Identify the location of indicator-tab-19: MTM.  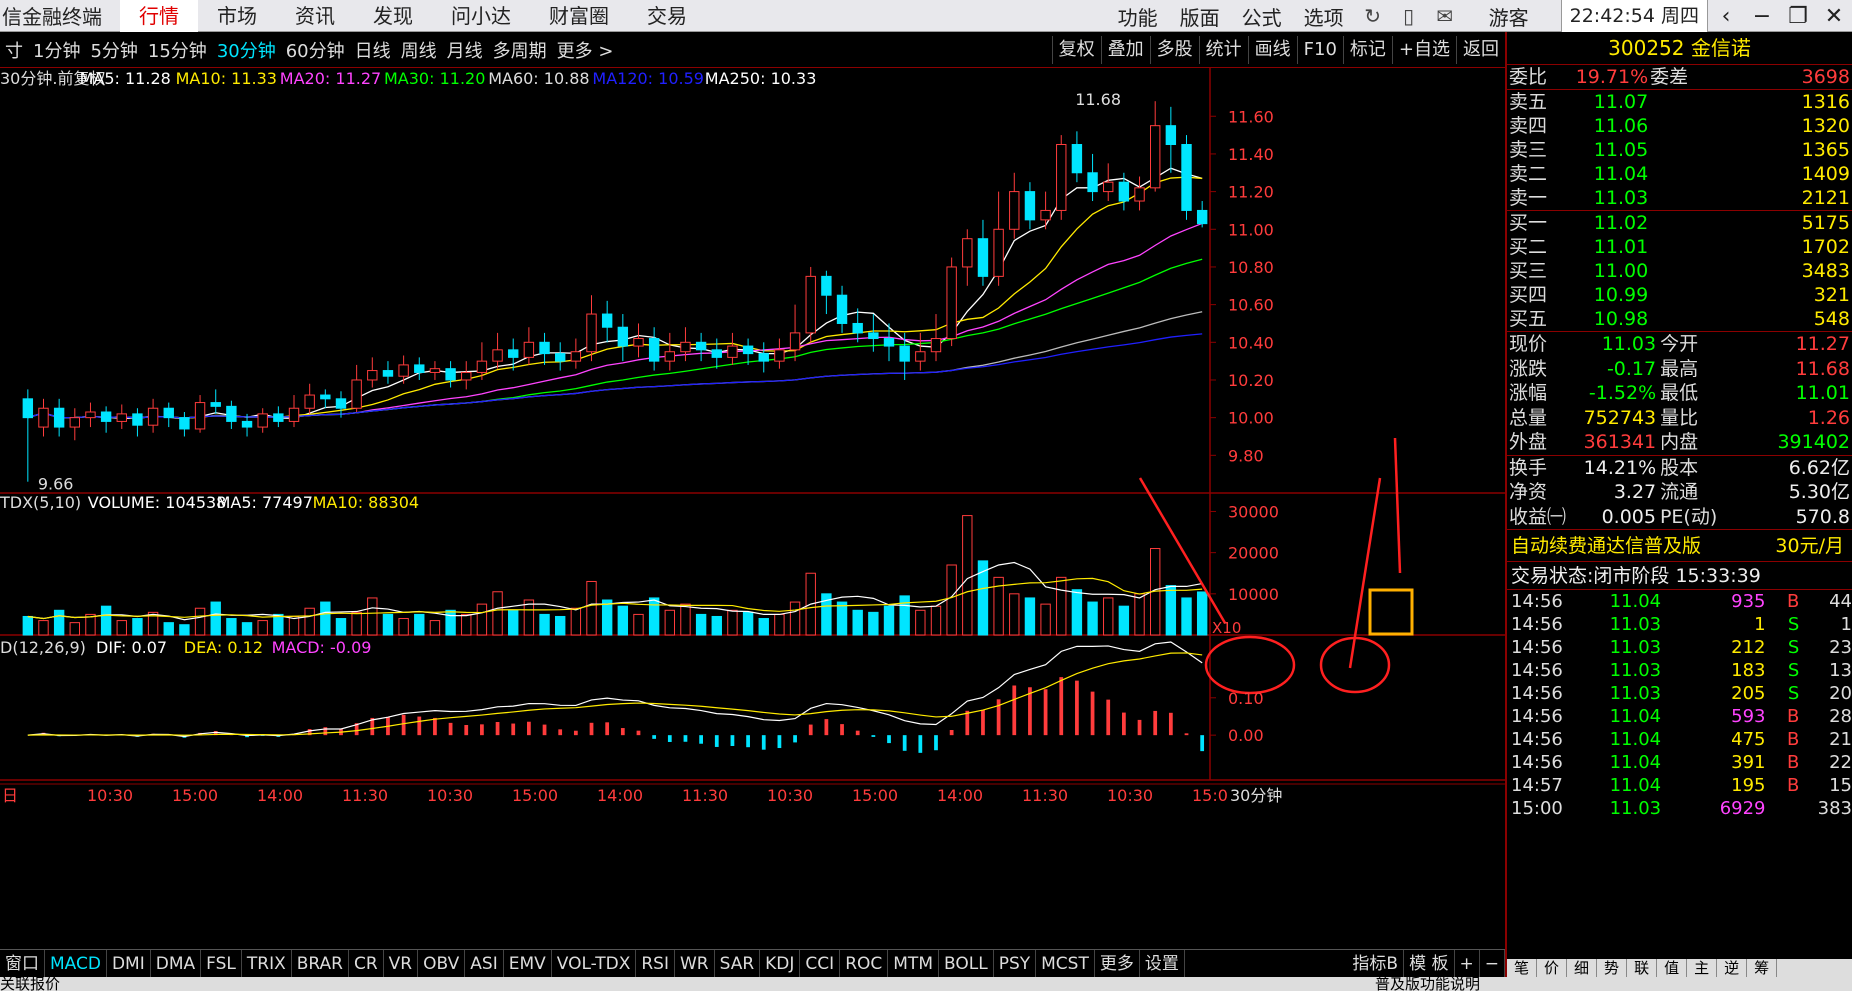
(913, 963).